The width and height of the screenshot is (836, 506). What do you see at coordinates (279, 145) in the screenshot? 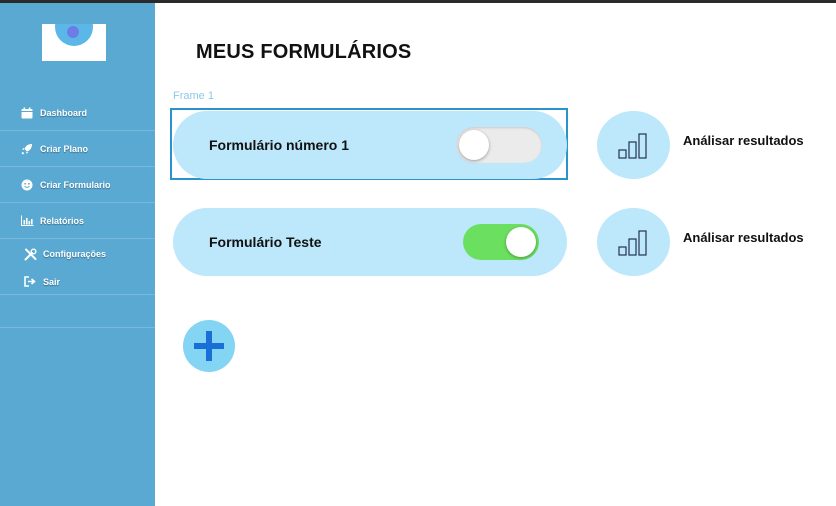
I see `form-name: Formulário número 1` at bounding box center [279, 145].